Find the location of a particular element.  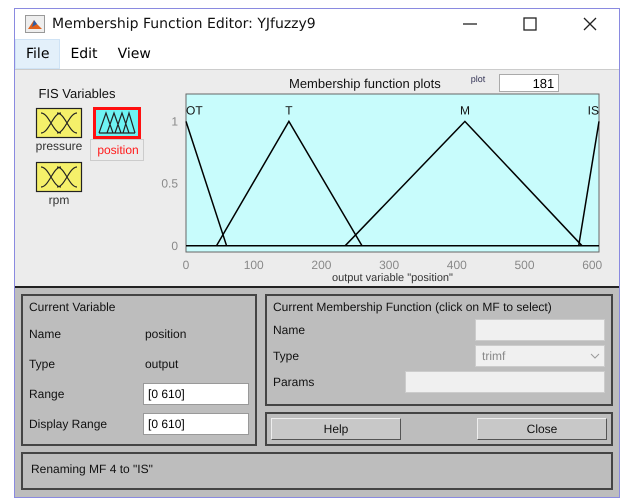

x-tick-label: 200 is located at coordinates (321, 265).